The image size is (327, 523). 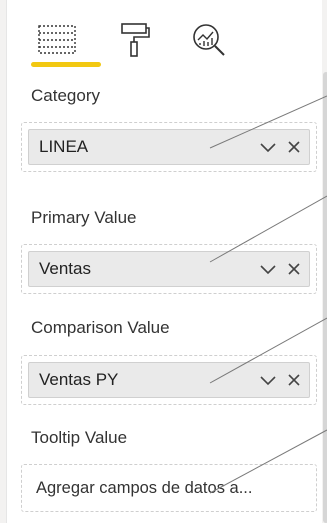 I want to click on tooltip-value-label: Tooltip Value, so click(x=79, y=437).